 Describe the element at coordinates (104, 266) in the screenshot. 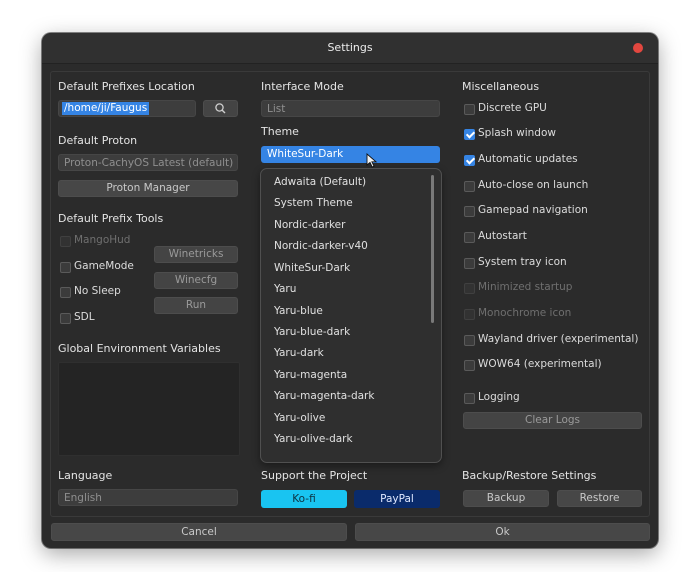

I see `gamemode-label: GameMode` at that location.